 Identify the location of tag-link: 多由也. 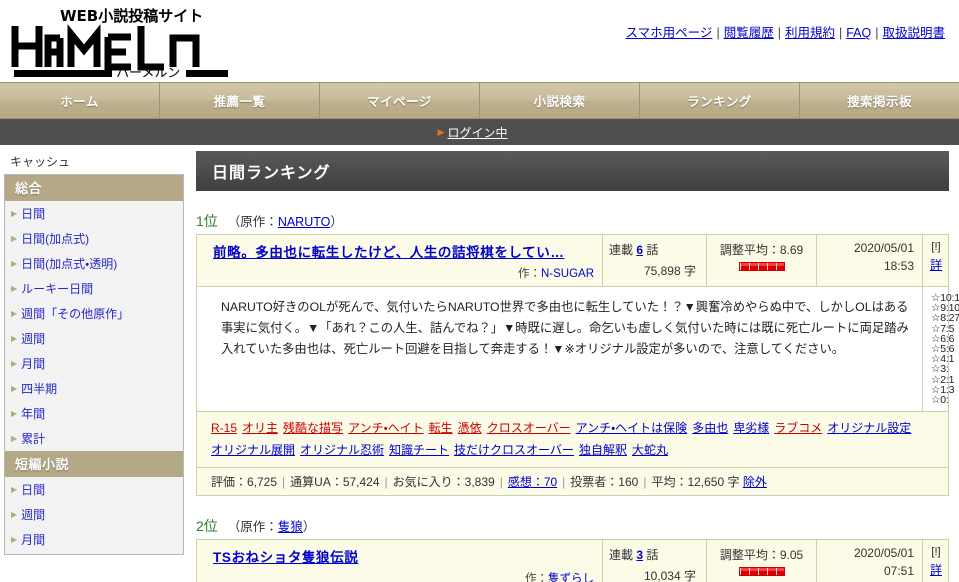
(710, 428).